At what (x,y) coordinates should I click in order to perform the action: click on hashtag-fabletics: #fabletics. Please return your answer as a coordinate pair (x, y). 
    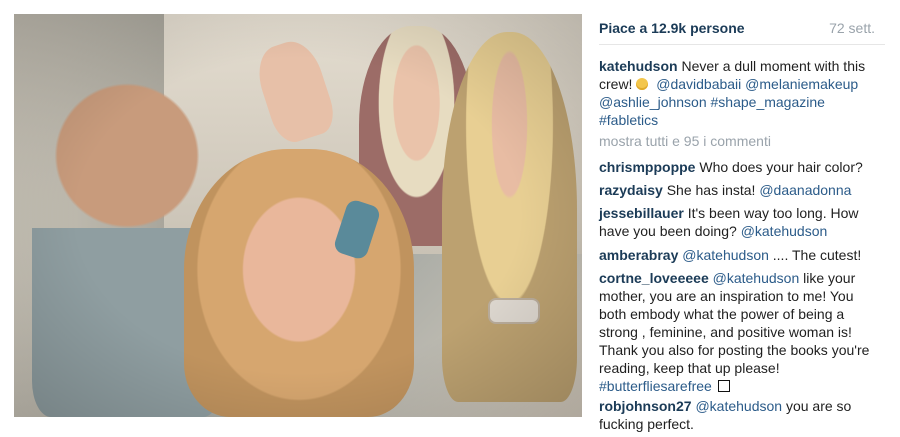
    Looking at the image, I should click on (628, 120).